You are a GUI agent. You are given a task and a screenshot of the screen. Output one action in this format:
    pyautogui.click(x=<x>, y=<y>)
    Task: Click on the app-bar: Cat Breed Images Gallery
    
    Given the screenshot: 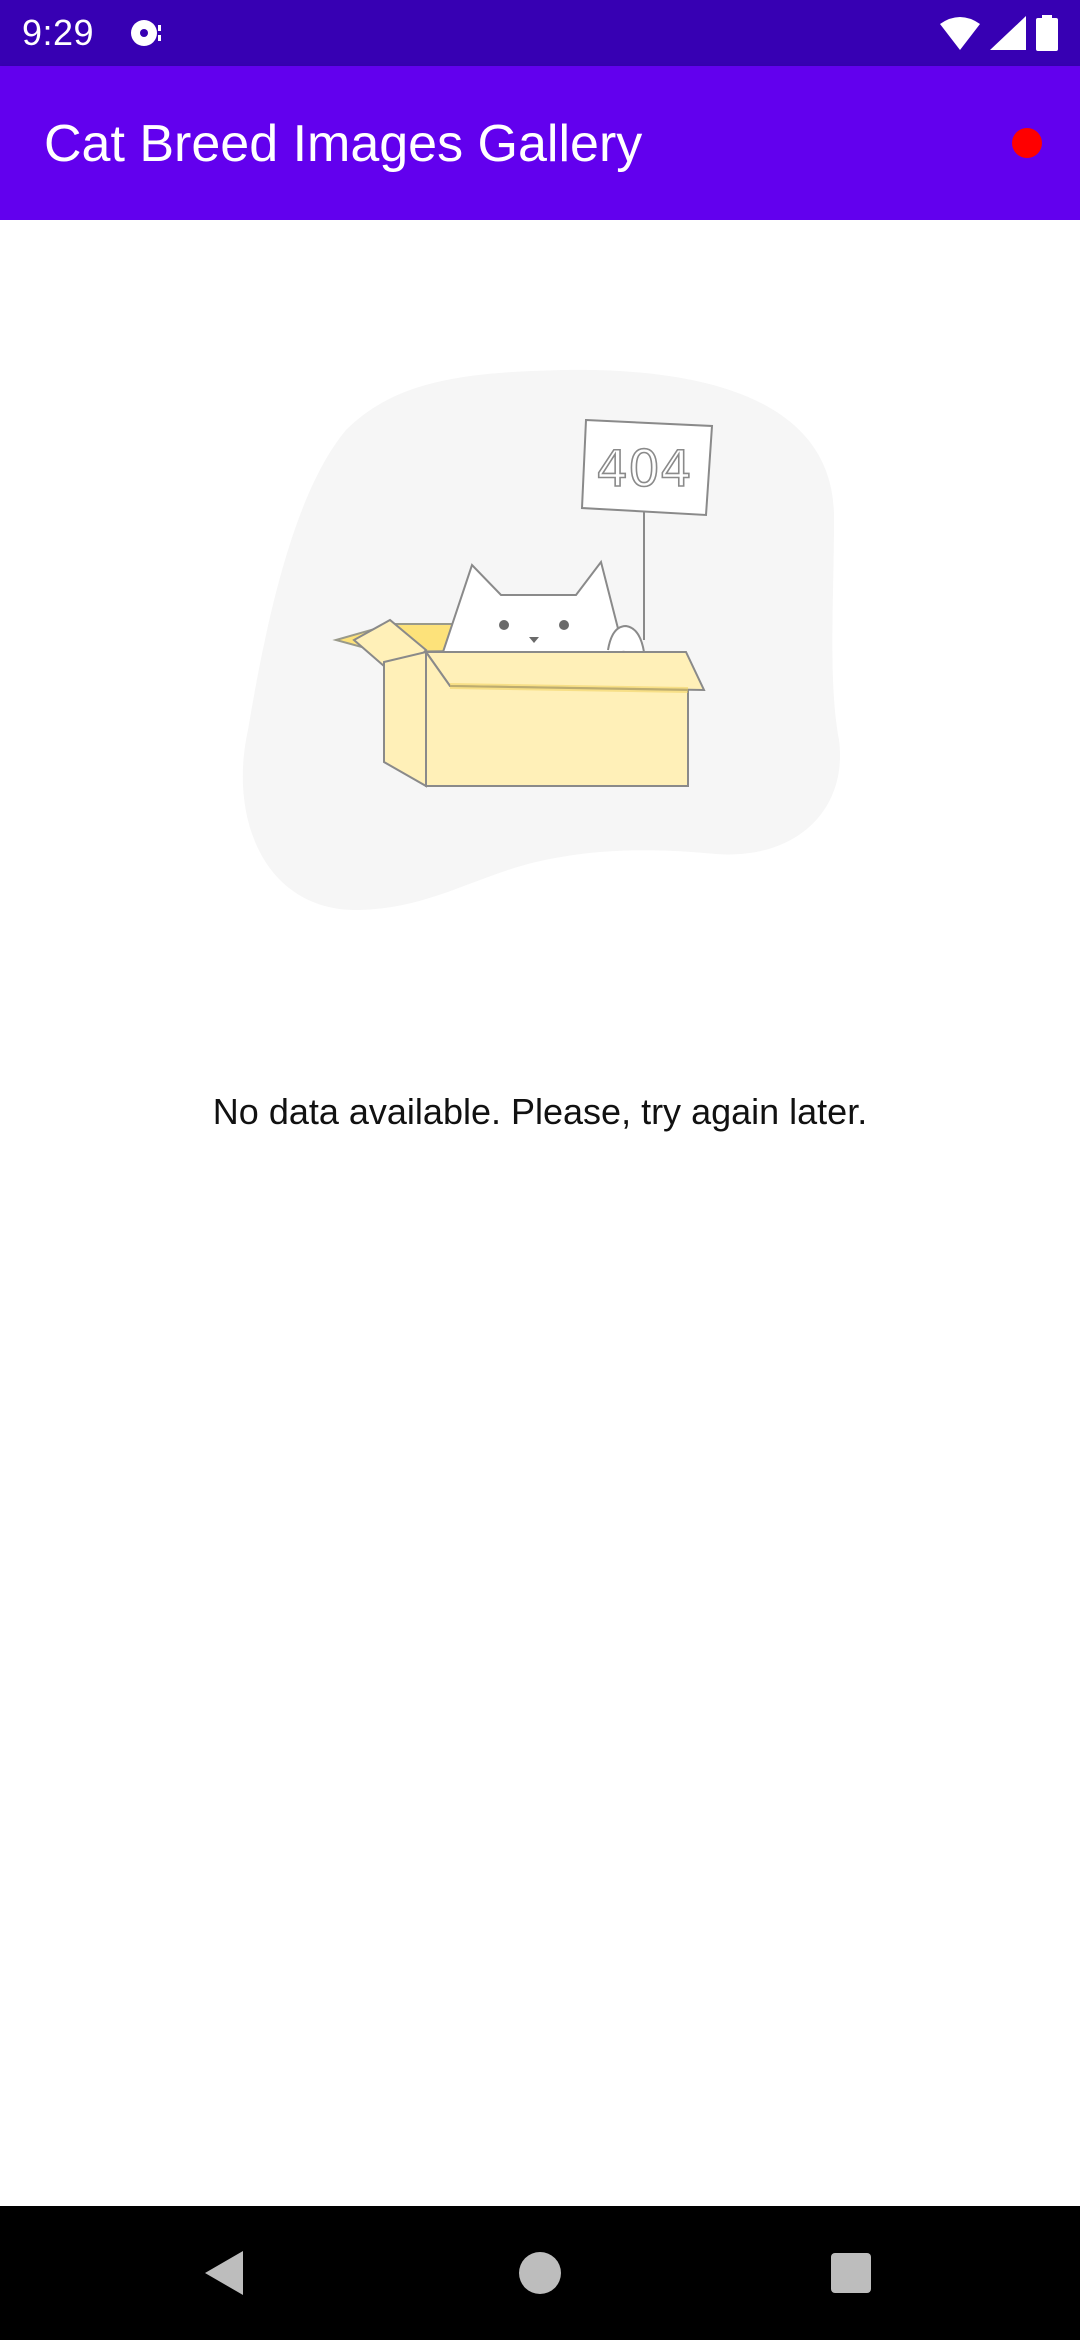 What is the action you would take?
    pyautogui.click(x=540, y=143)
    